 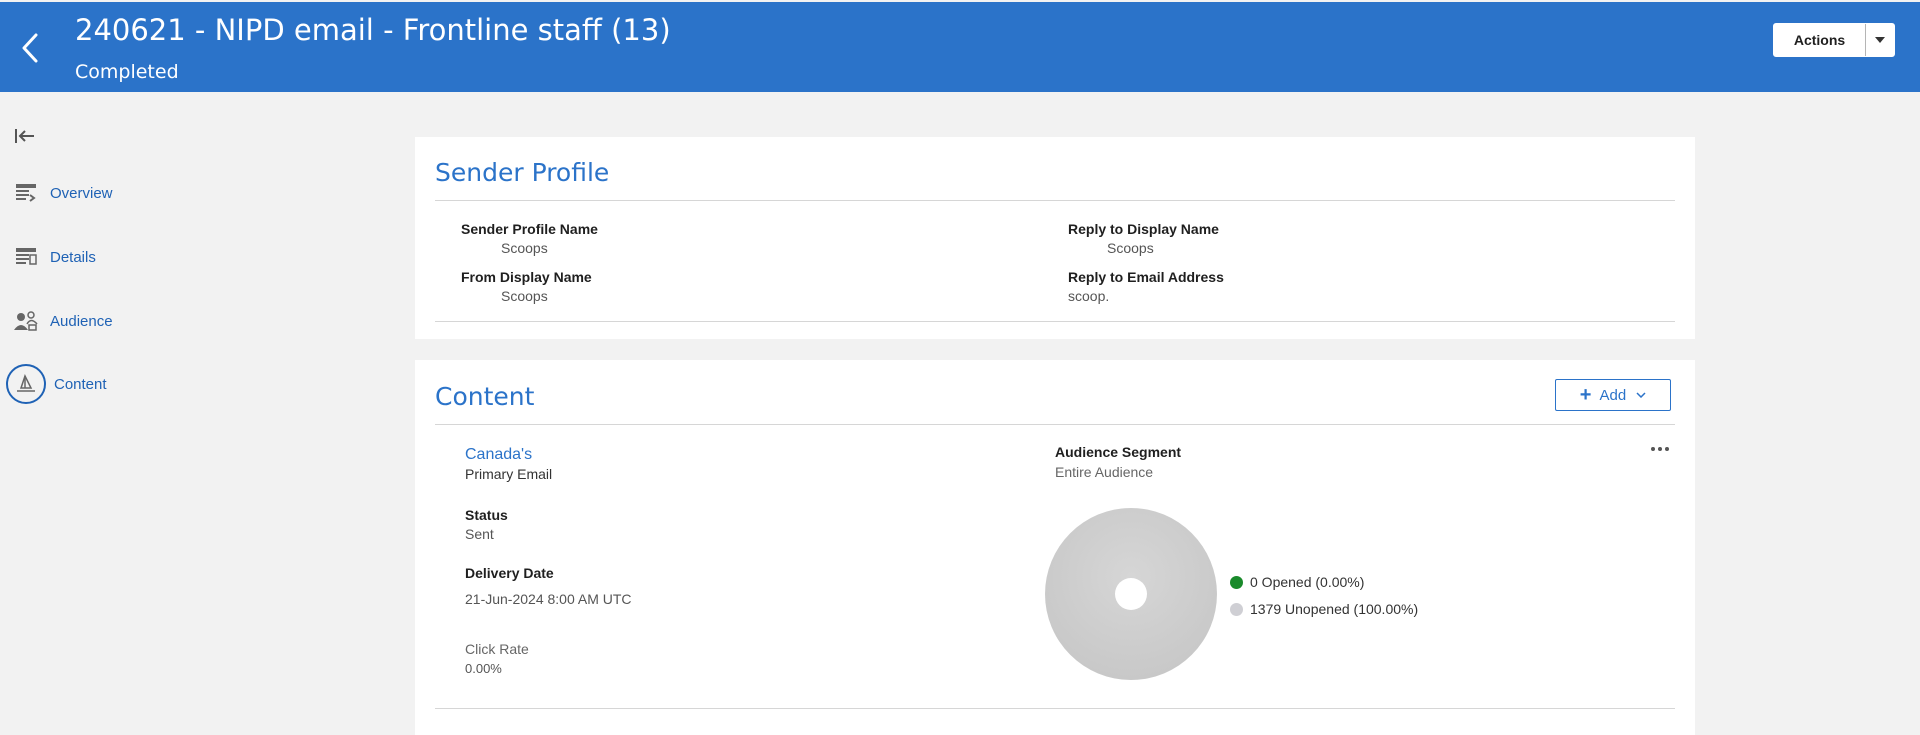 What do you see at coordinates (1104, 472) in the screenshot?
I see `audience-segment-value: Entire Audience` at bounding box center [1104, 472].